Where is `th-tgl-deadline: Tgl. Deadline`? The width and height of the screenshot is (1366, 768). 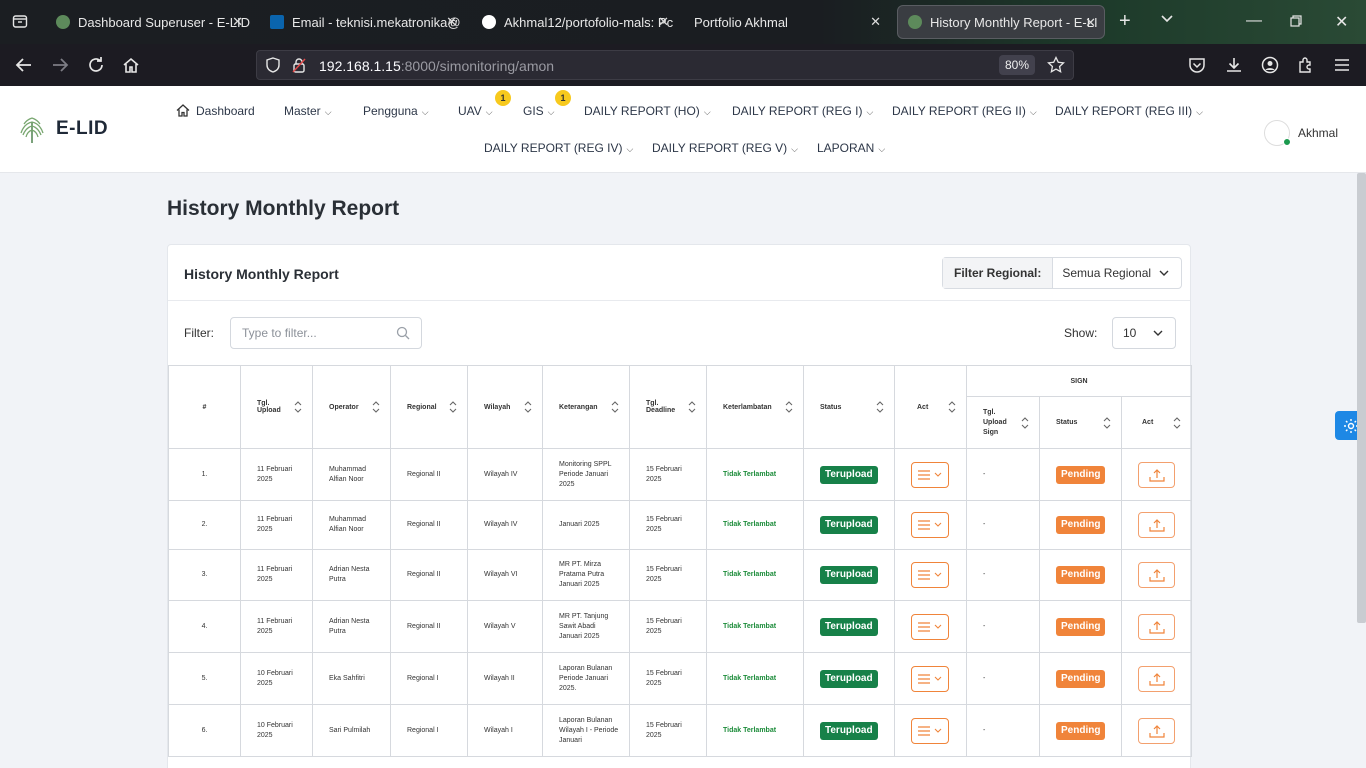
th-tgl-deadline: Tgl. Deadline is located at coordinates (668, 407).